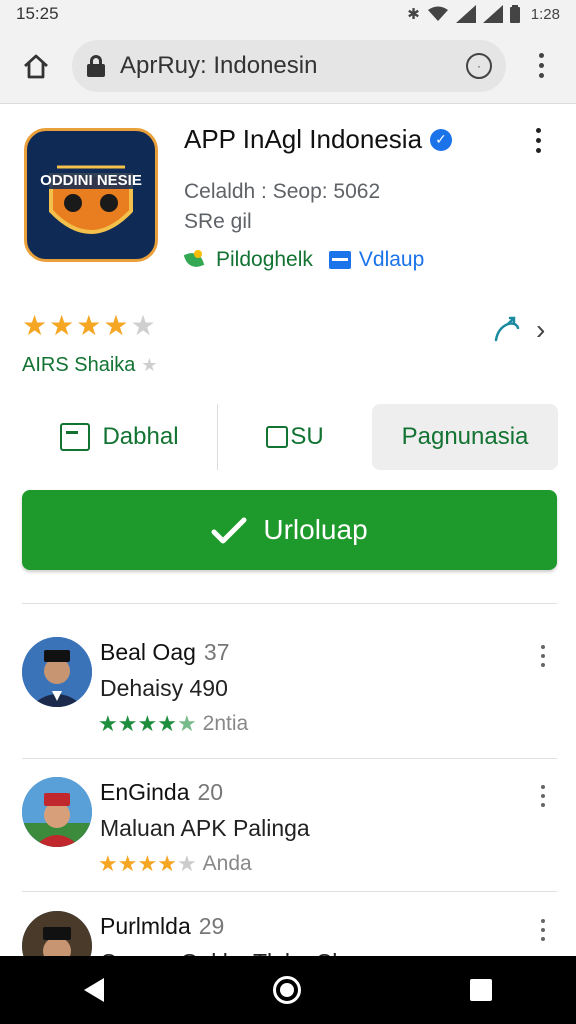 The width and height of the screenshot is (576, 1024). What do you see at coordinates (545, 14) in the screenshot?
I see `status-time-right: 1:28` at bounding box center [545, 14].